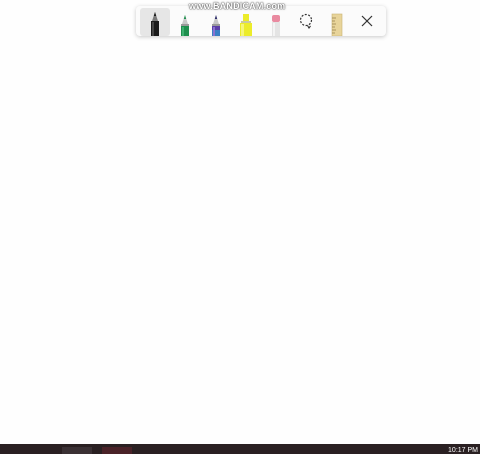 The height and width of the screenshot is (454, 480). I want to click on close-button, so click(367, 21).